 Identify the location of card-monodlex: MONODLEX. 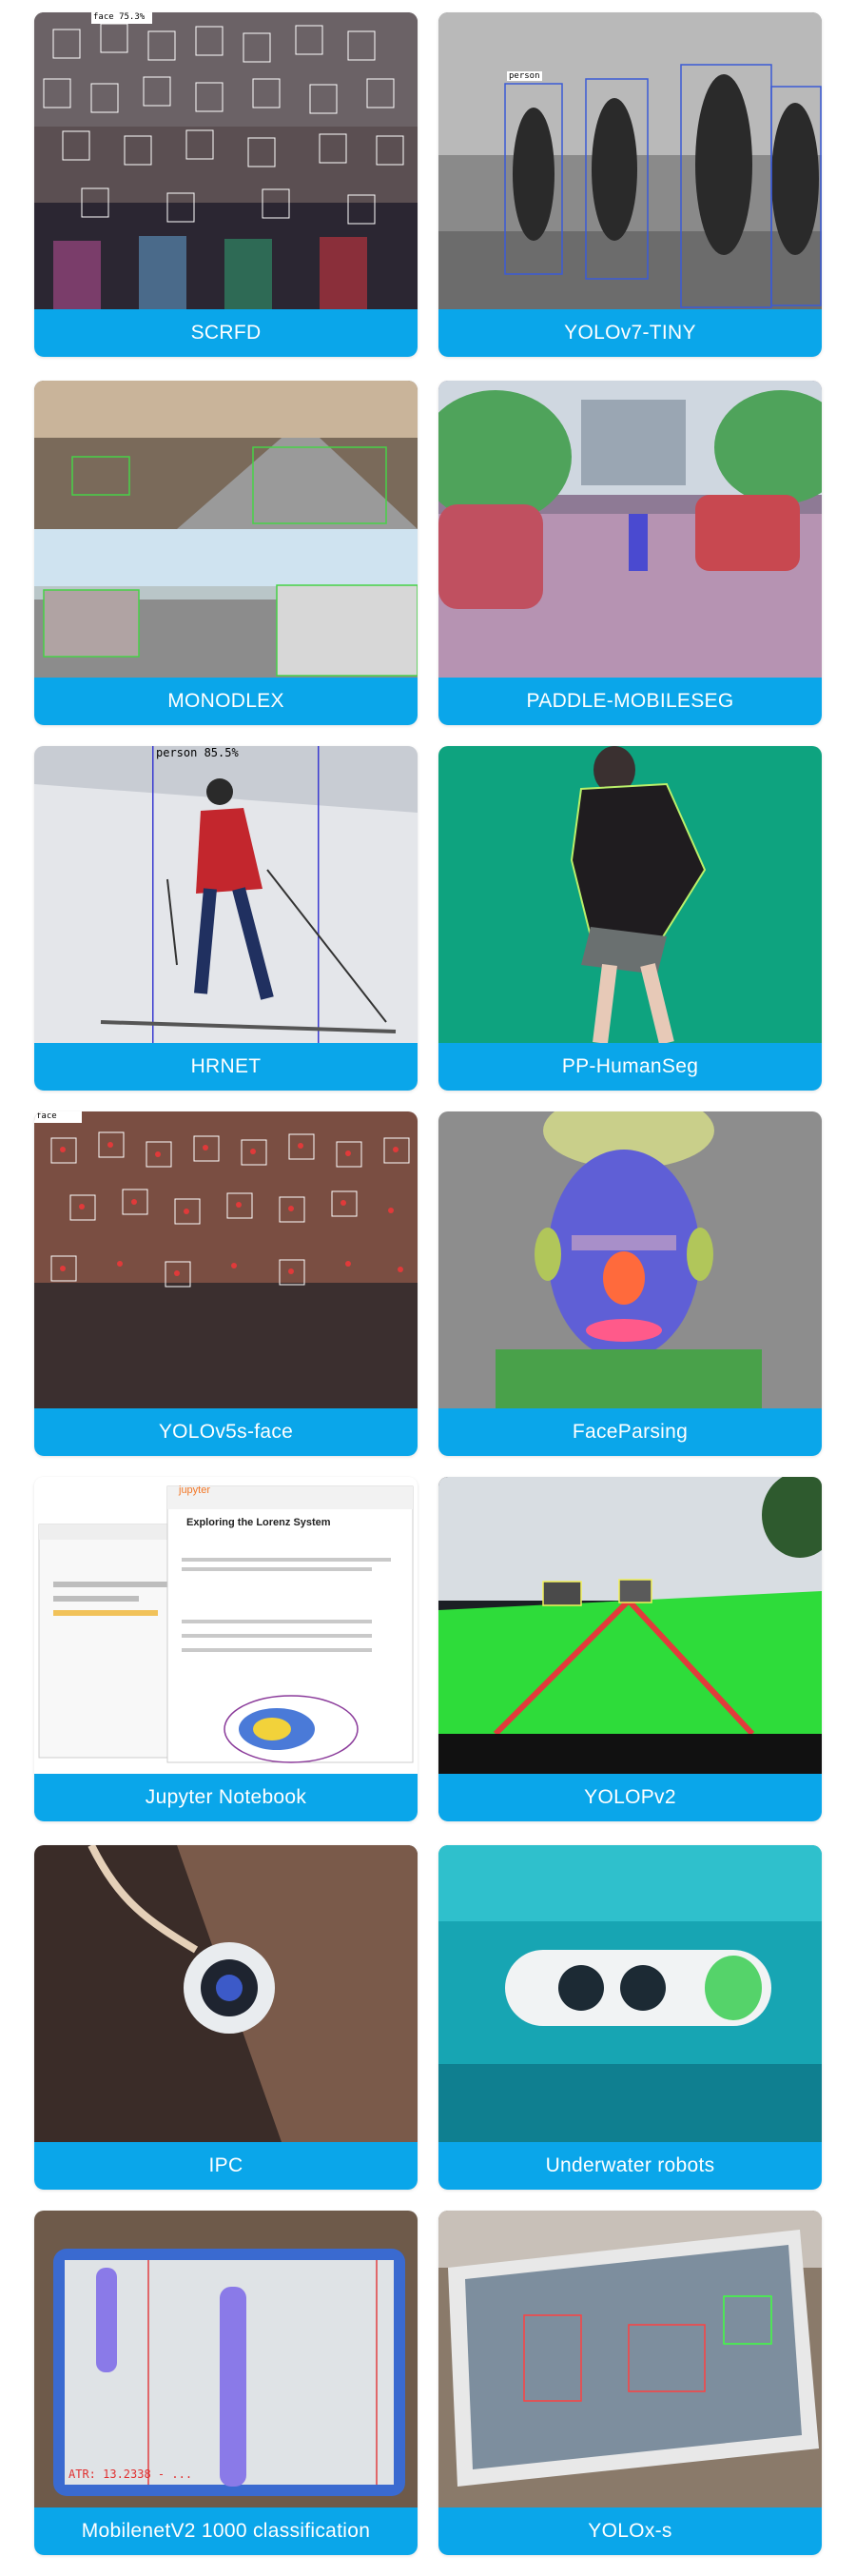
(226, 553).